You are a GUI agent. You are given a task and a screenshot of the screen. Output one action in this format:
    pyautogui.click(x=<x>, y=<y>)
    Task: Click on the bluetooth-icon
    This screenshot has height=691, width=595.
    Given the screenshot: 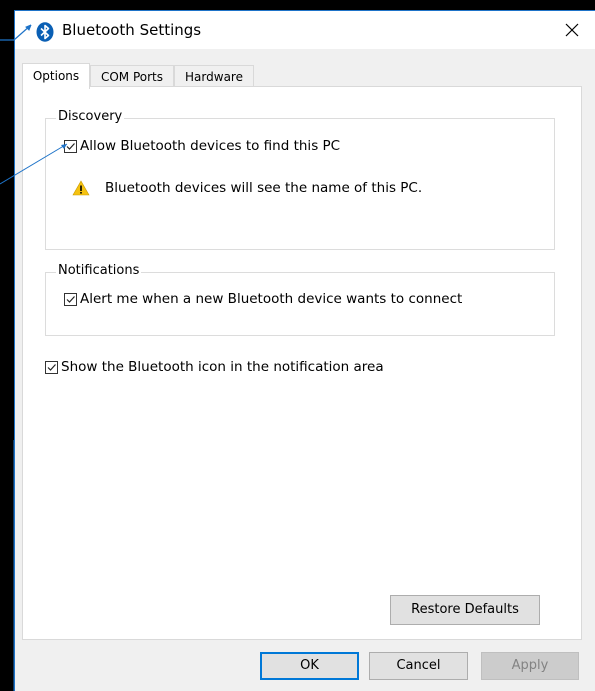 What is the action you would take?
    pyautogui.click(x=45, y=32)
    